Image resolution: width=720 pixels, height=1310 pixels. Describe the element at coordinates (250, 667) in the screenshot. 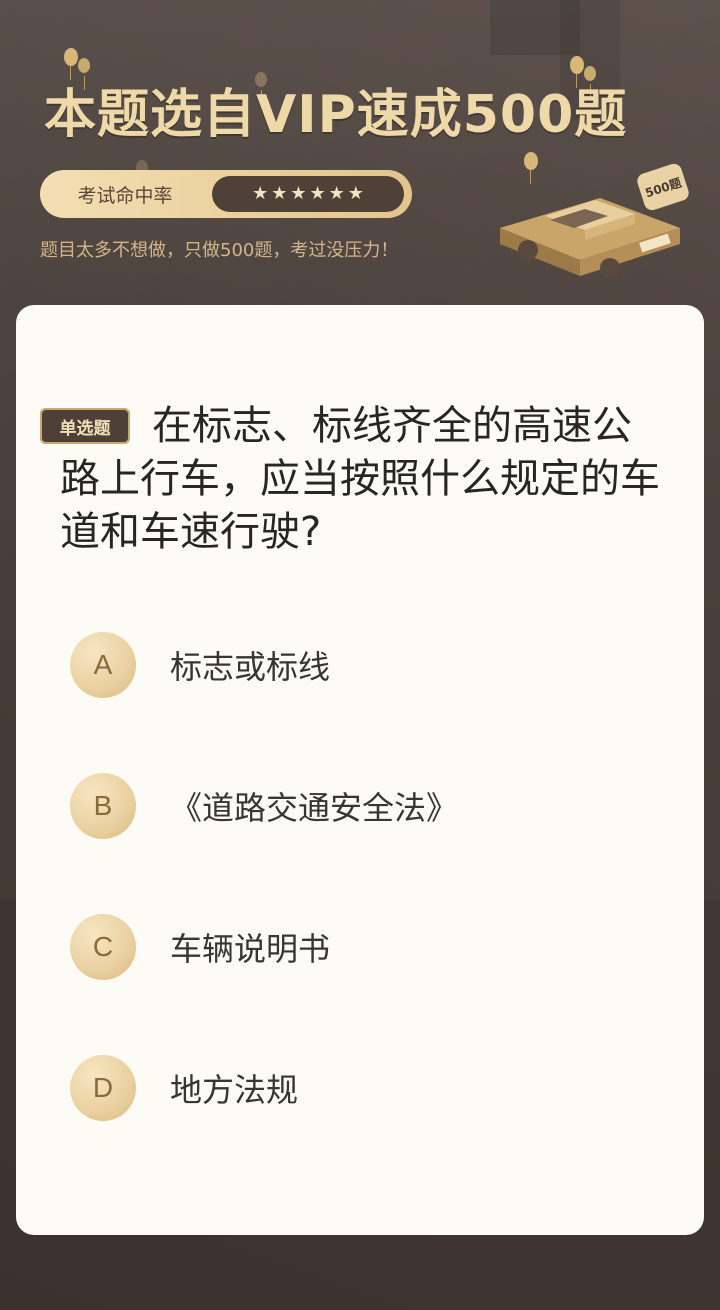

I see `option-label: 标志或标线` at that location.